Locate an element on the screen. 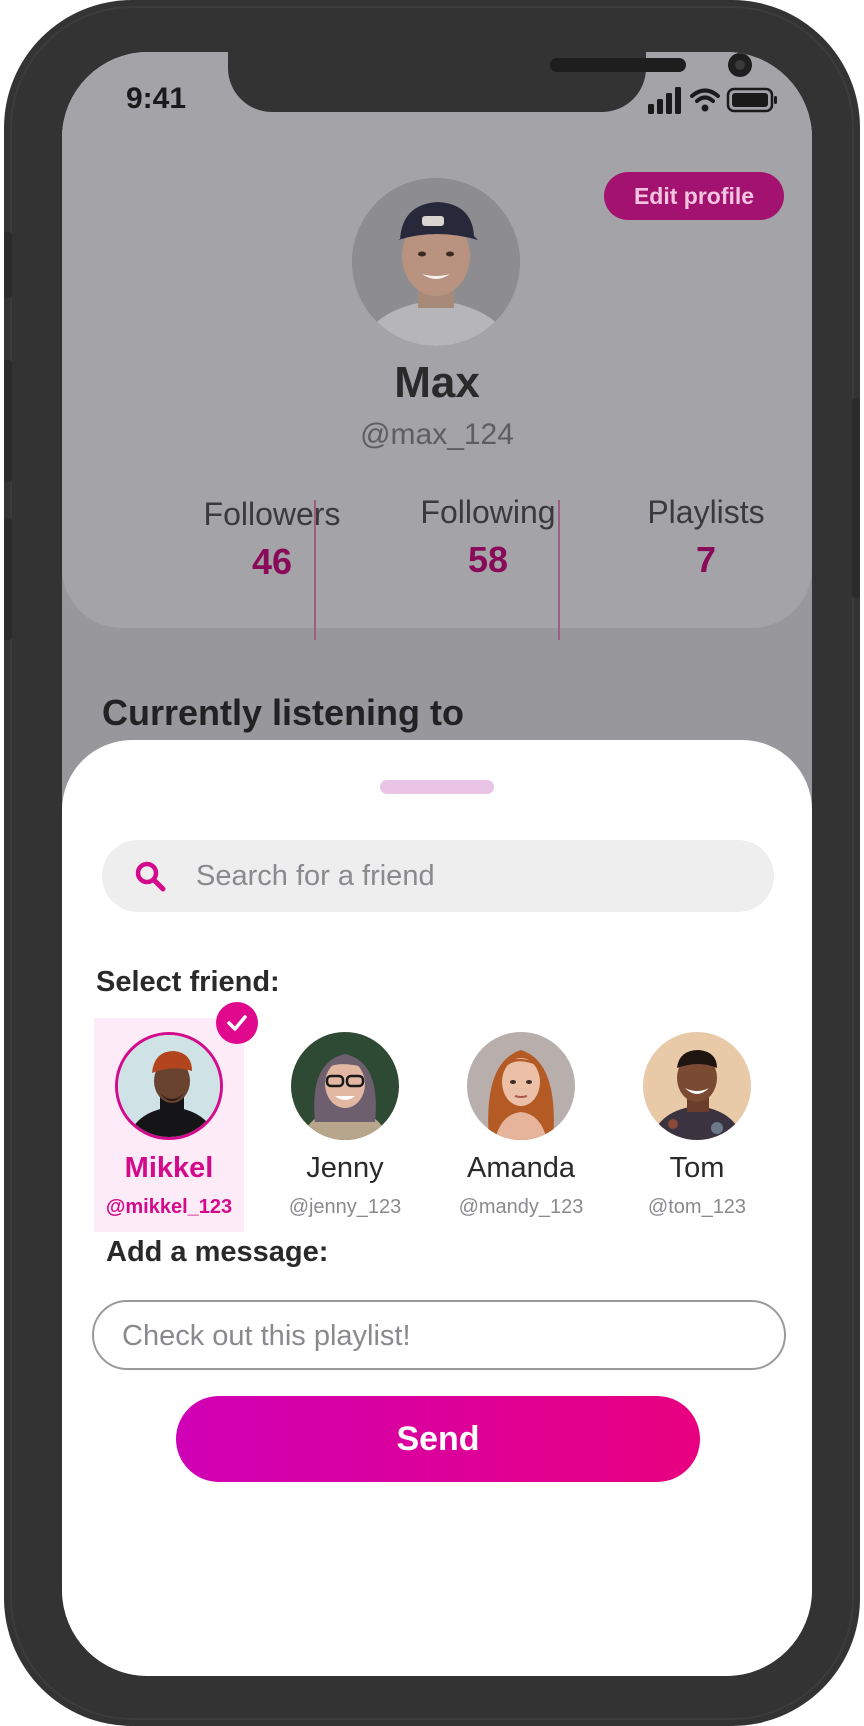  profile-avatar is located at coordinates (436, 262).